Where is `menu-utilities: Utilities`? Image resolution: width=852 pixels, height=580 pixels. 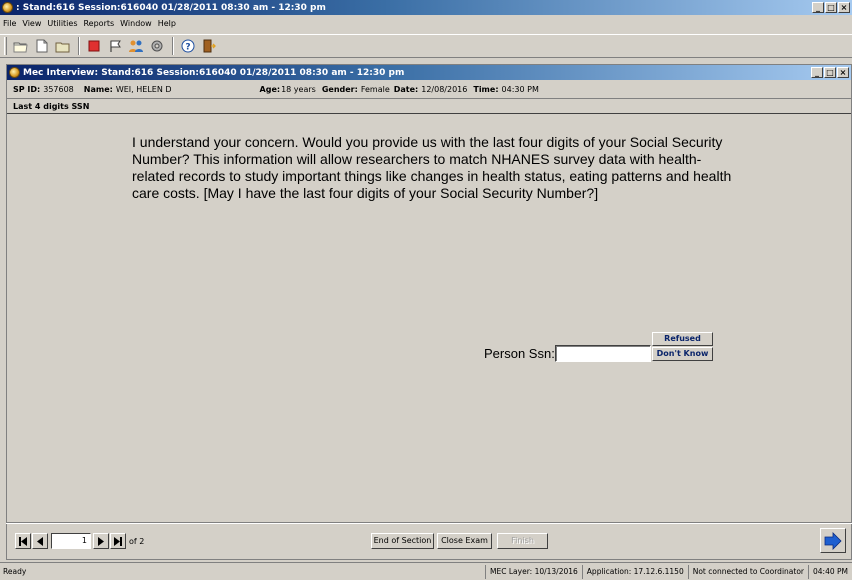
menu-utilities: Utilities is located at coordinates (62, 23).